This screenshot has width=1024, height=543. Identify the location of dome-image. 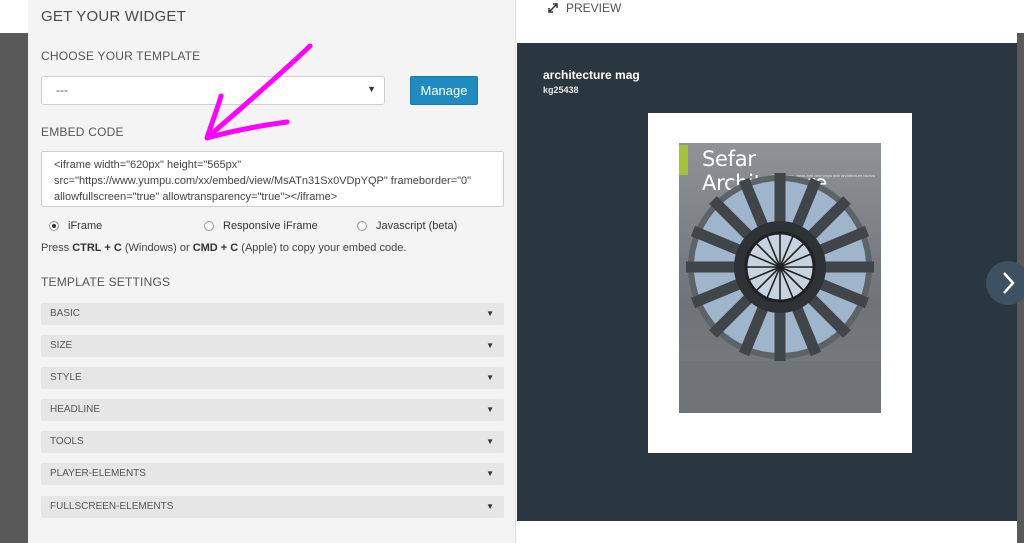
(780, 293).